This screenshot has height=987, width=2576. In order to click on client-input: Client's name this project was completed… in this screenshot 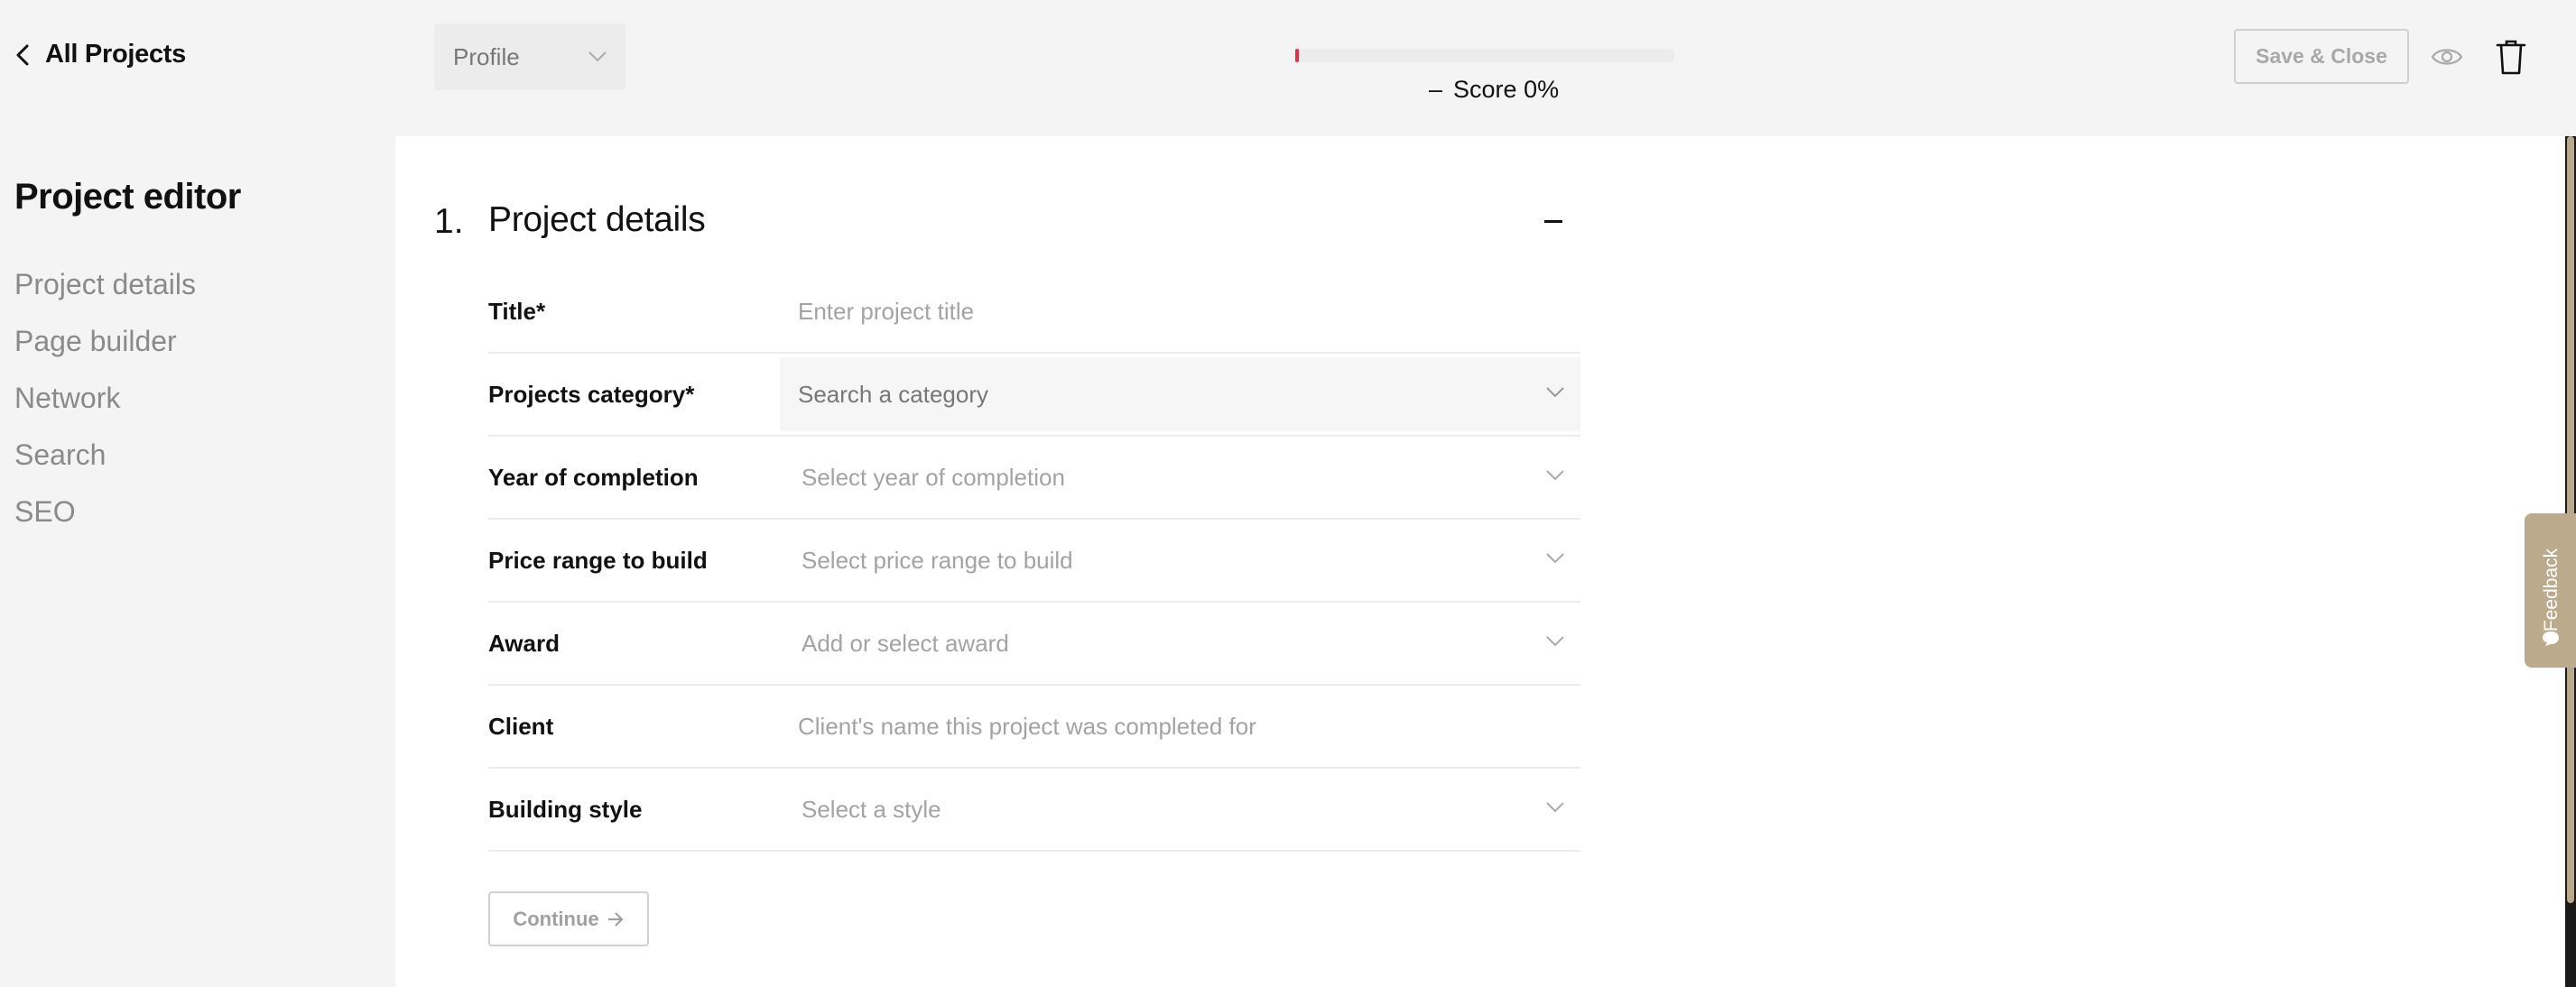, I will do `click(1180, 726)`.